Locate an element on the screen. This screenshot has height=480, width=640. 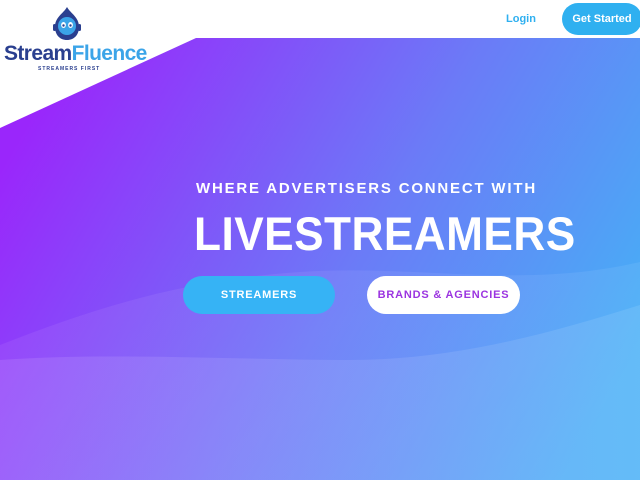
streamfluence-logo: StreamFluence STREAMERS FIRST is located at coordinates (74, 40).